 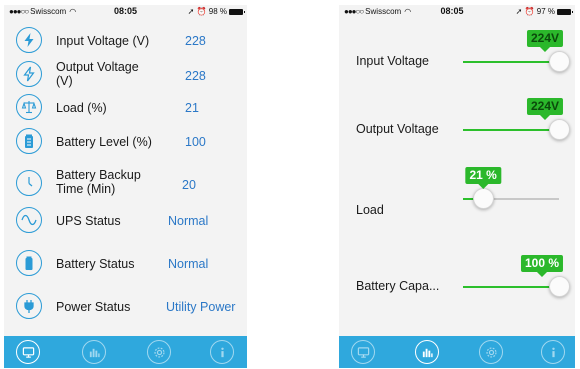 I want to click on battery-level-icon, so click(x=29, y=141).